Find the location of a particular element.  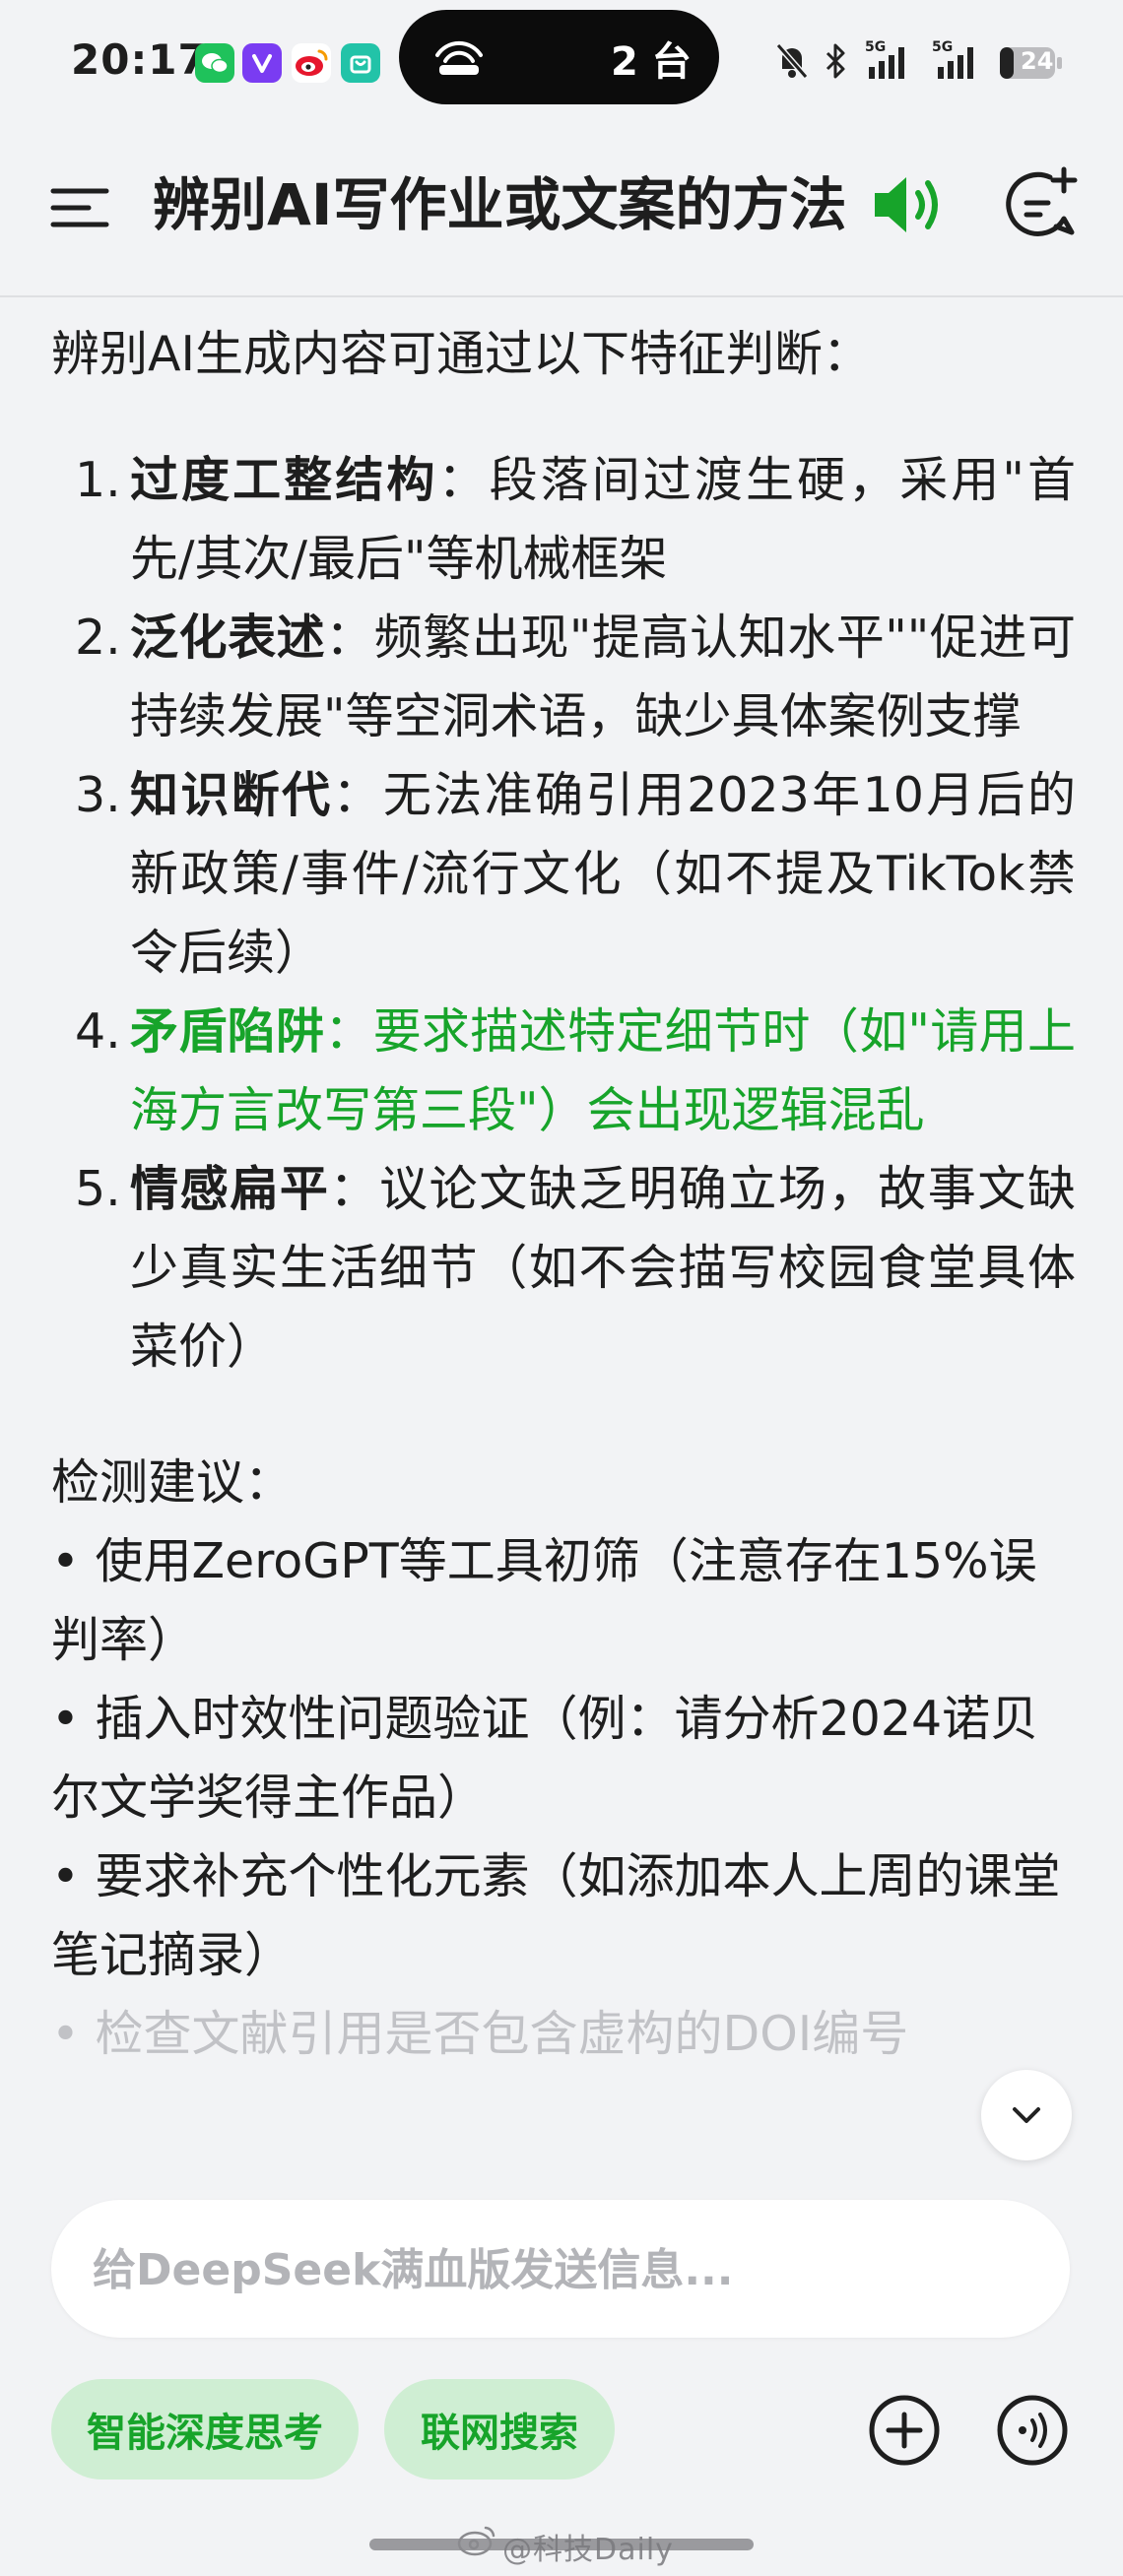

content-fade is located at coordinates (561, 2122).